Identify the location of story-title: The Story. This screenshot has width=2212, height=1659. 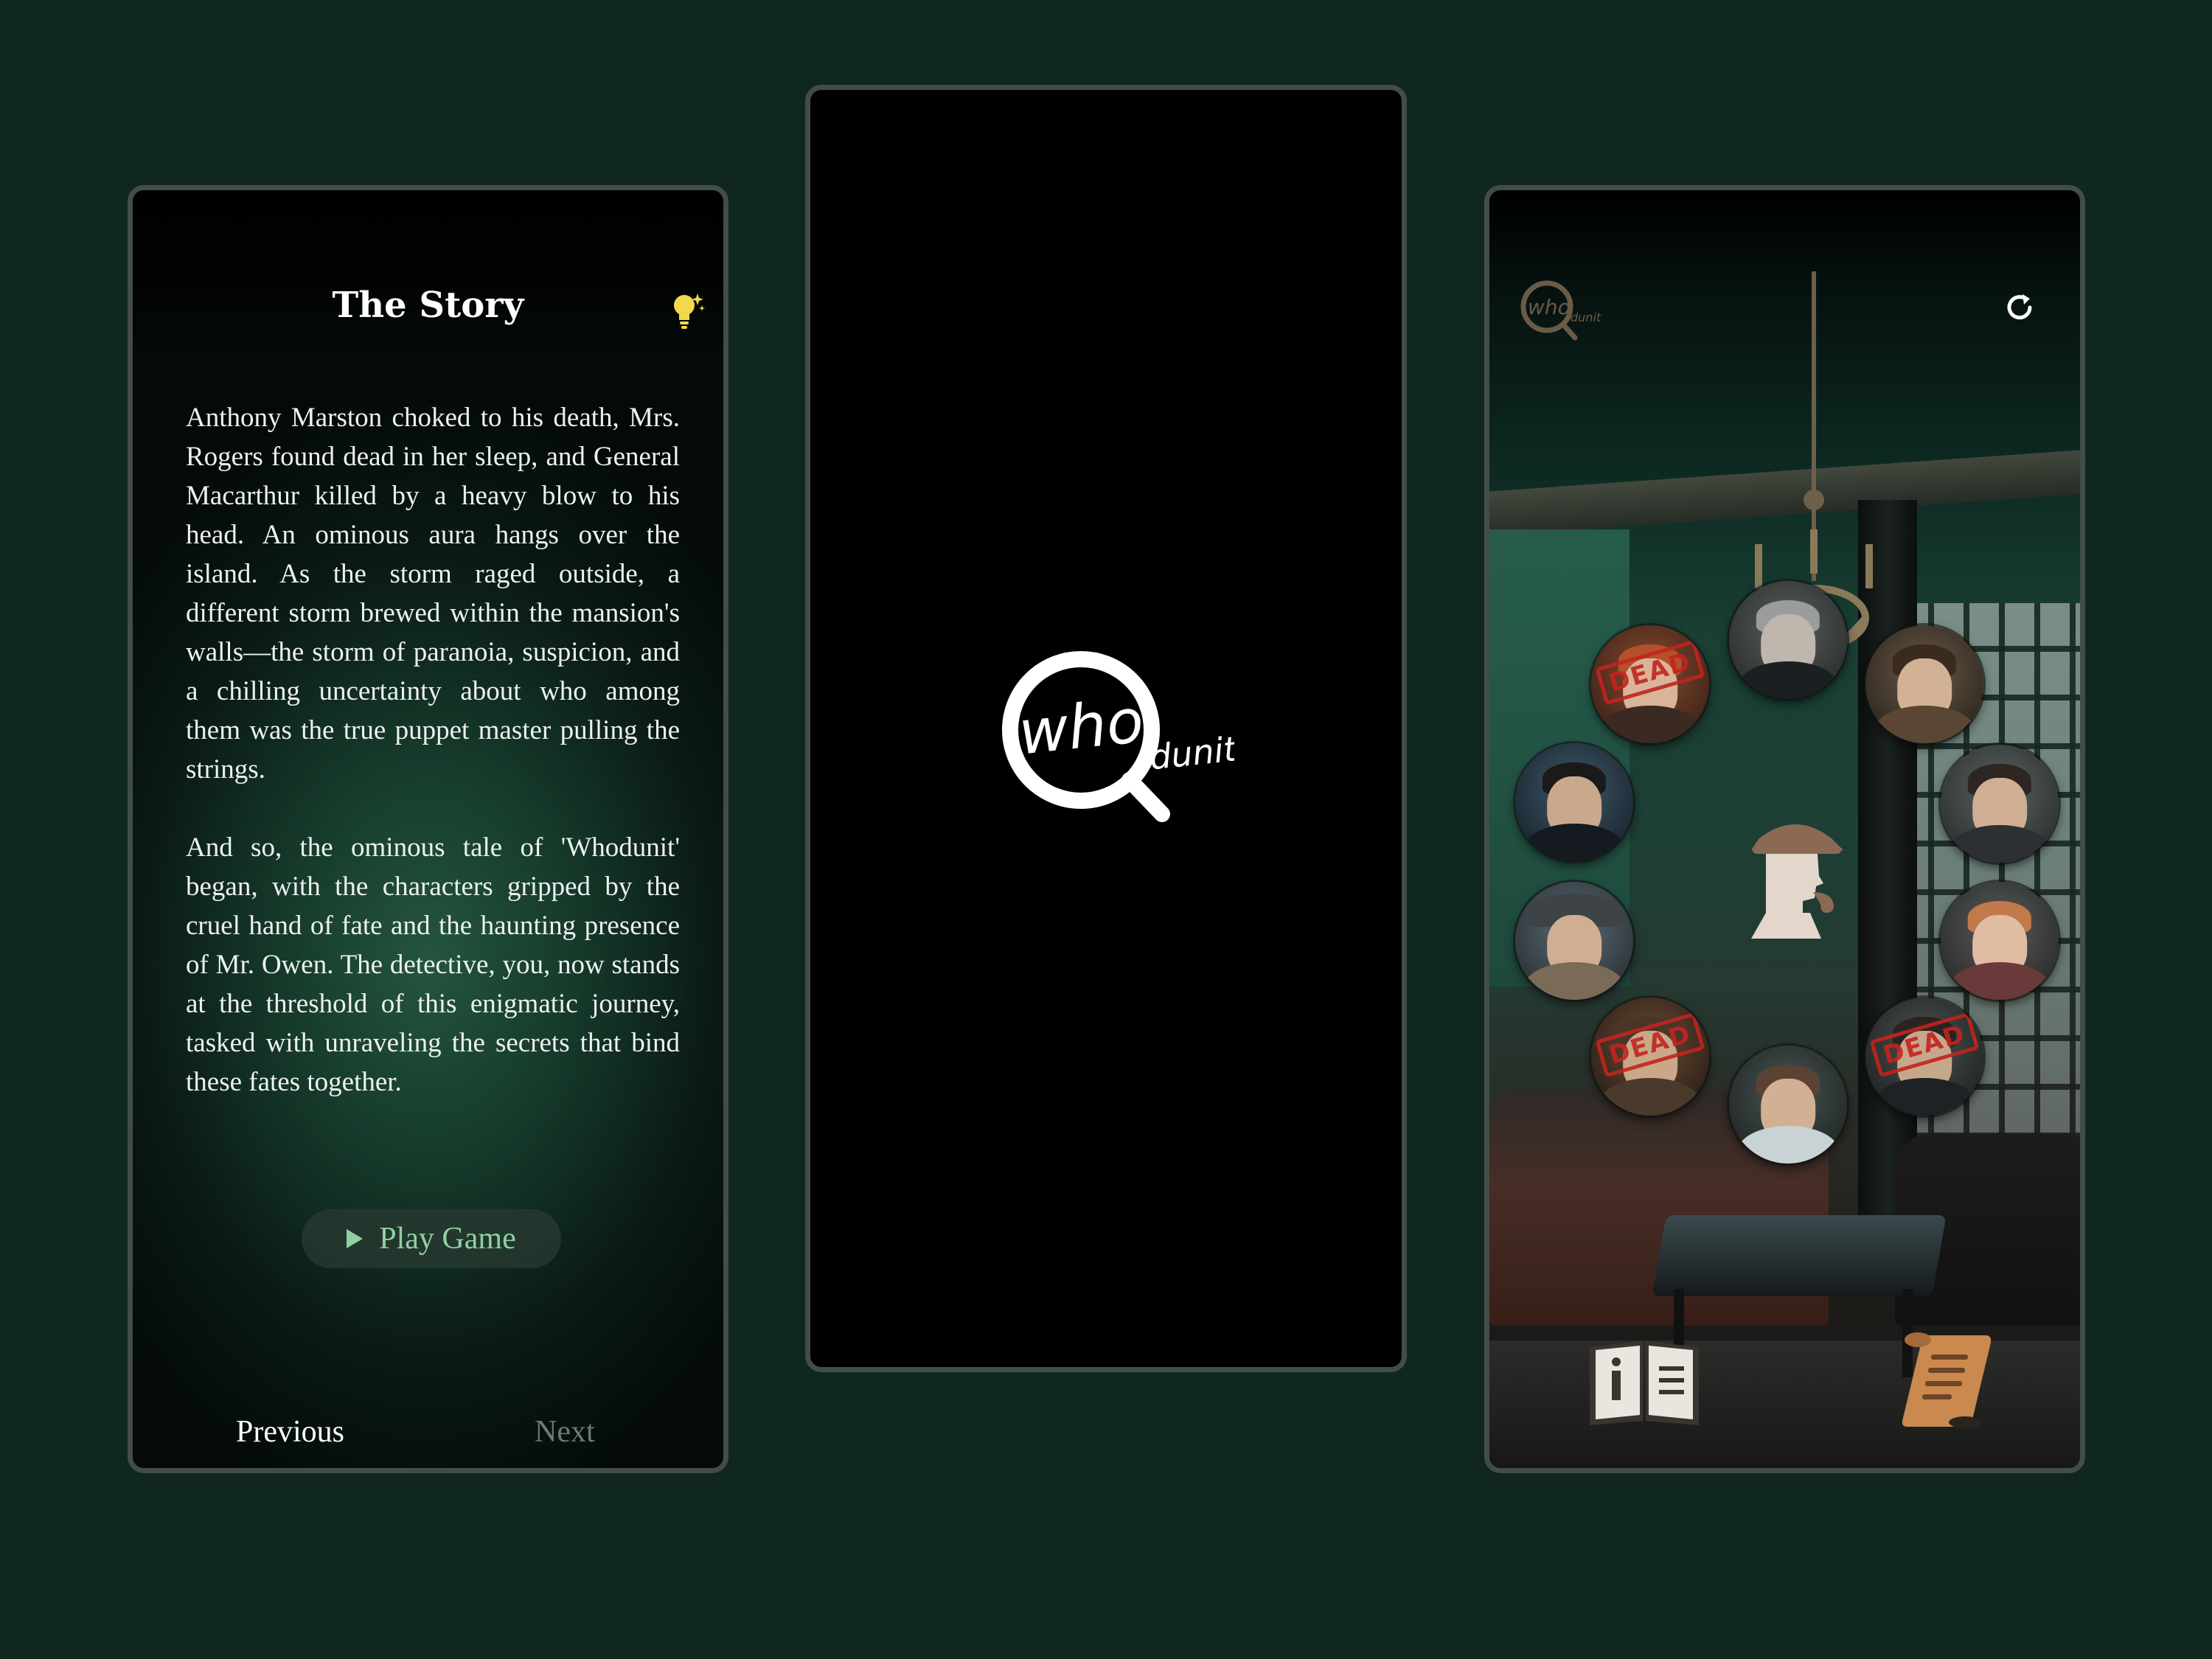
(428, 305).